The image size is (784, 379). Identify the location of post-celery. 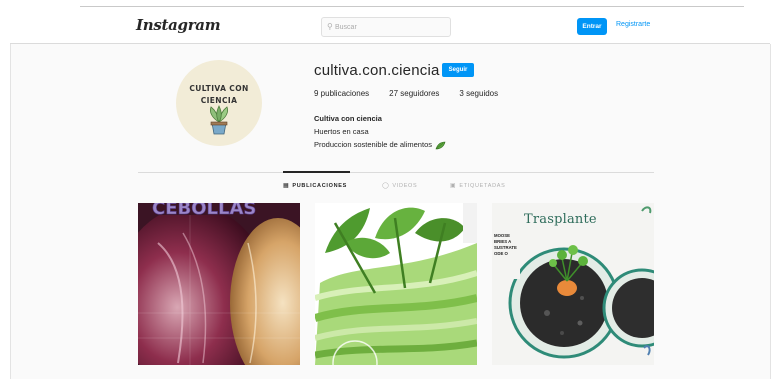
(396, 284).